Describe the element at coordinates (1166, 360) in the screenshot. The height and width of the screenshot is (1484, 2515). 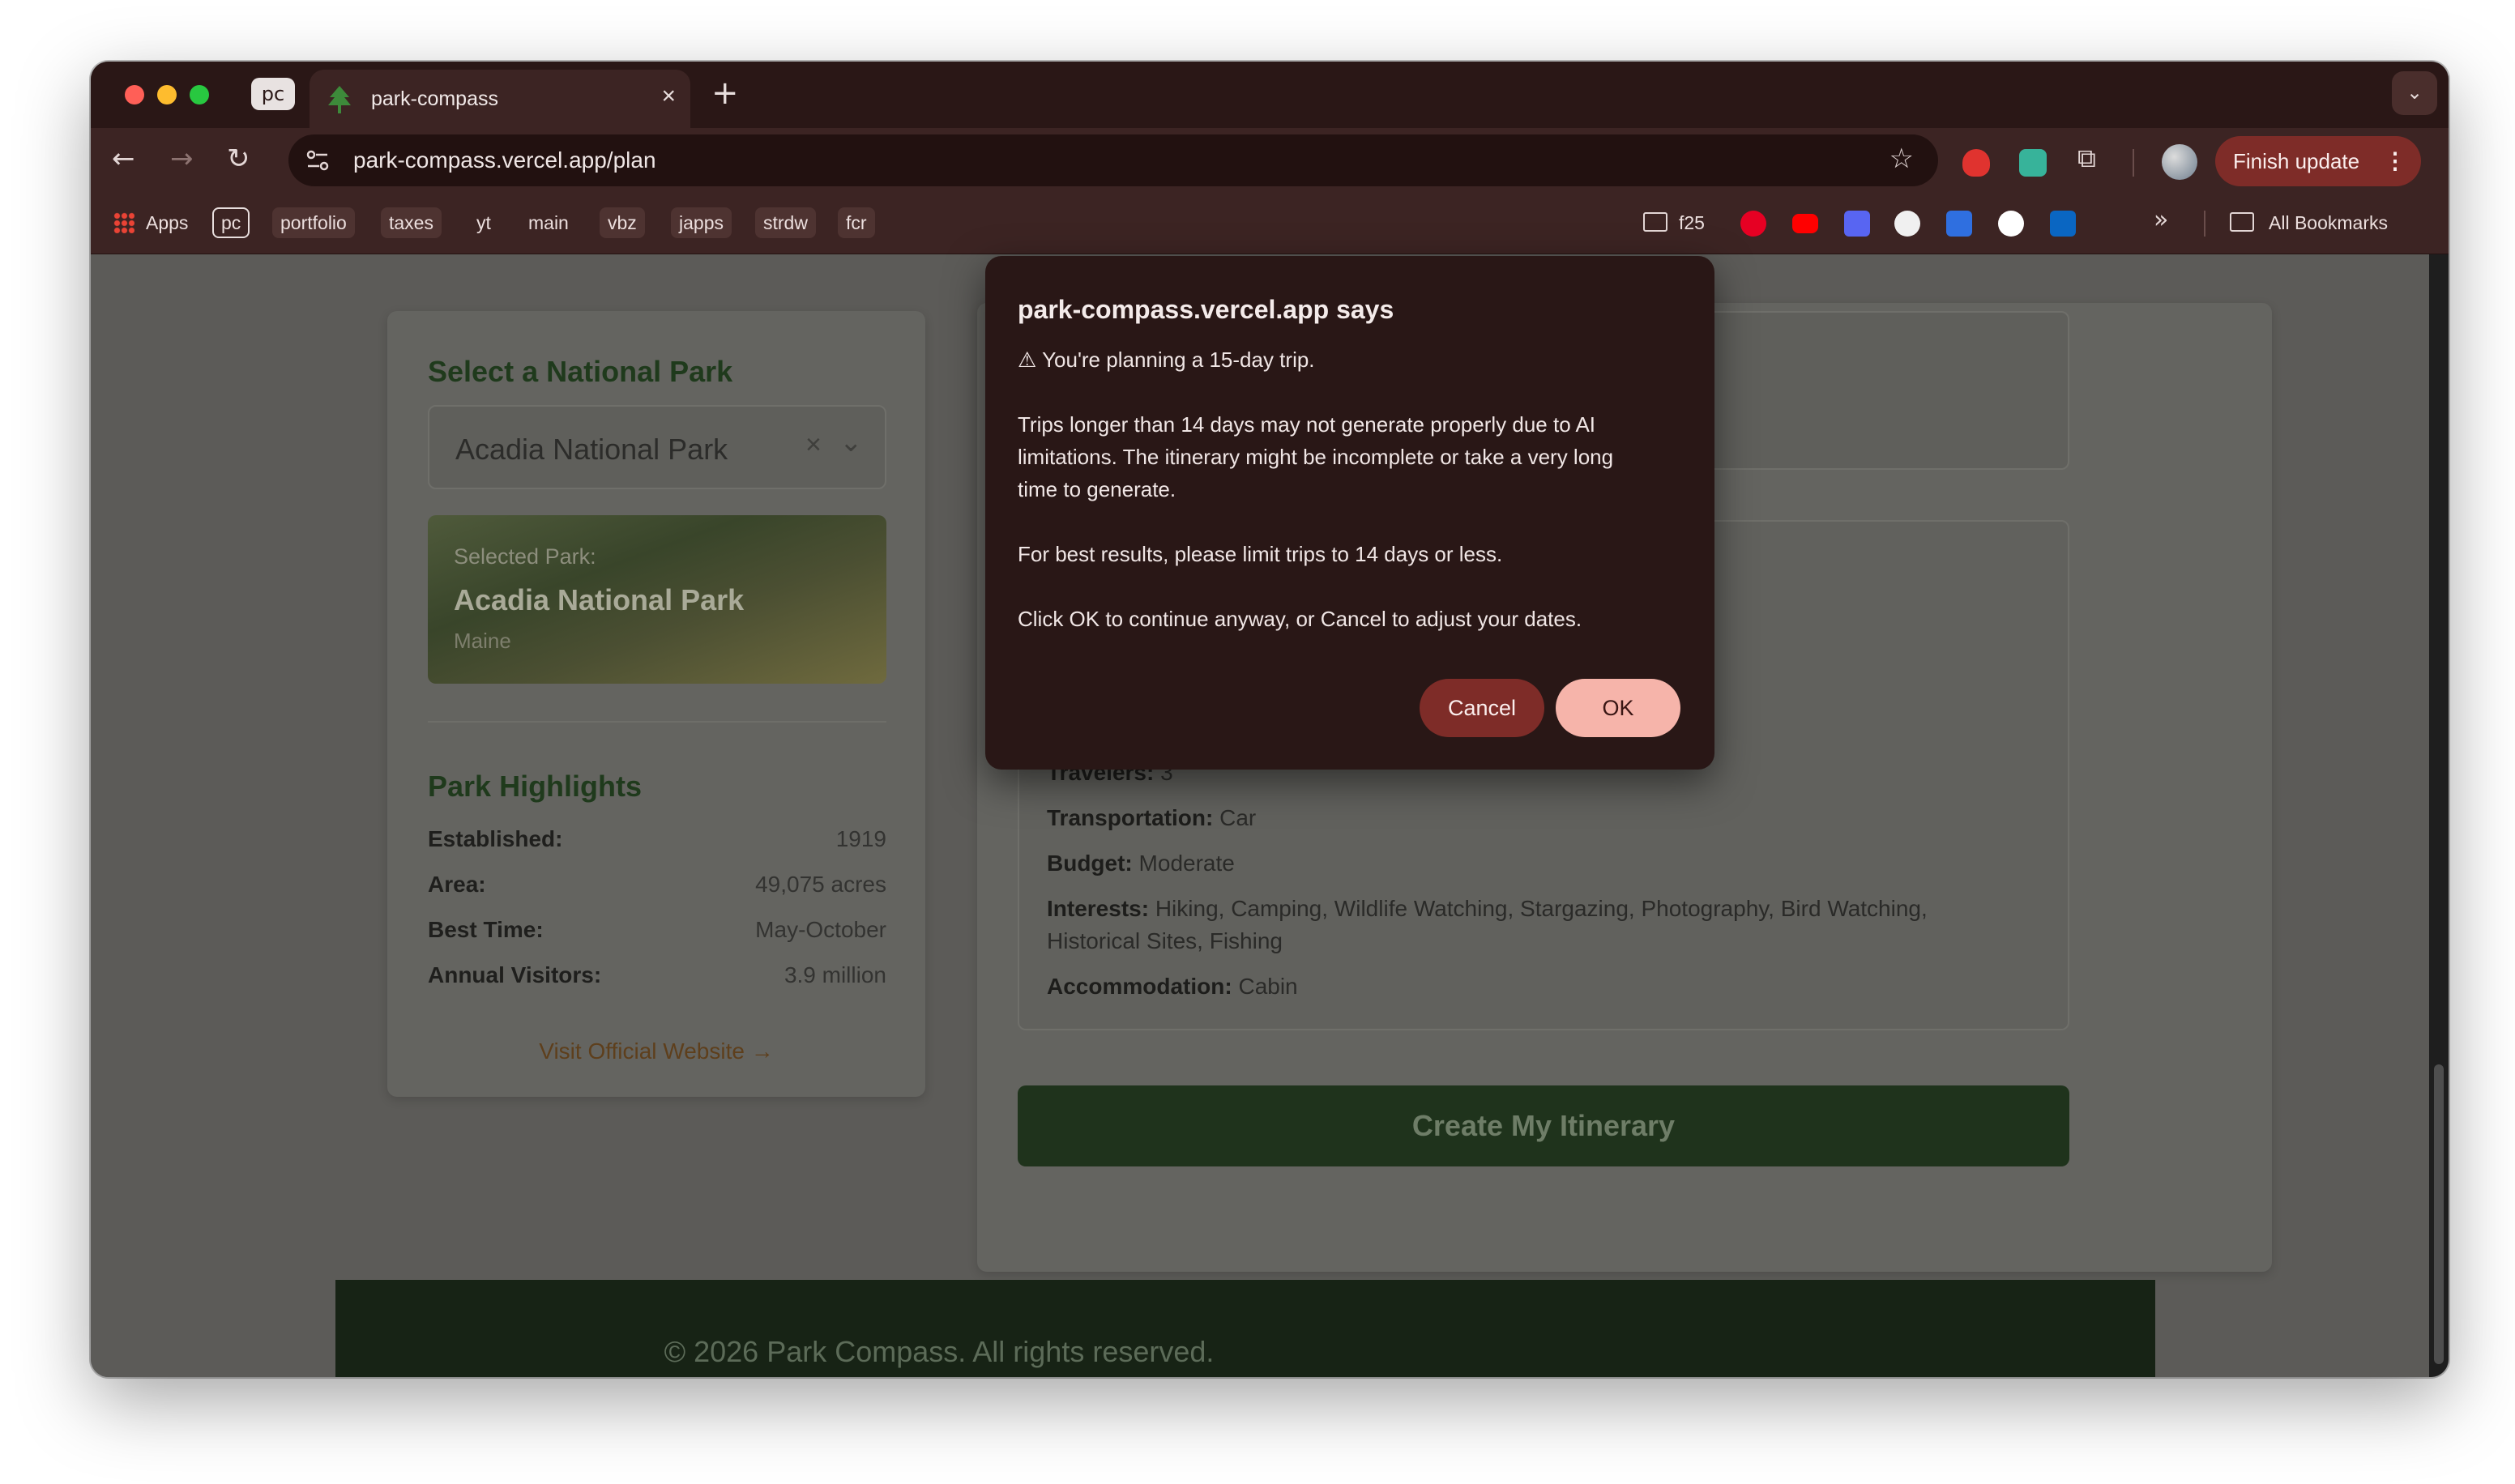
I see `dialog-warning-line: ⚠ You're planning a 15-day trip.` at that location.